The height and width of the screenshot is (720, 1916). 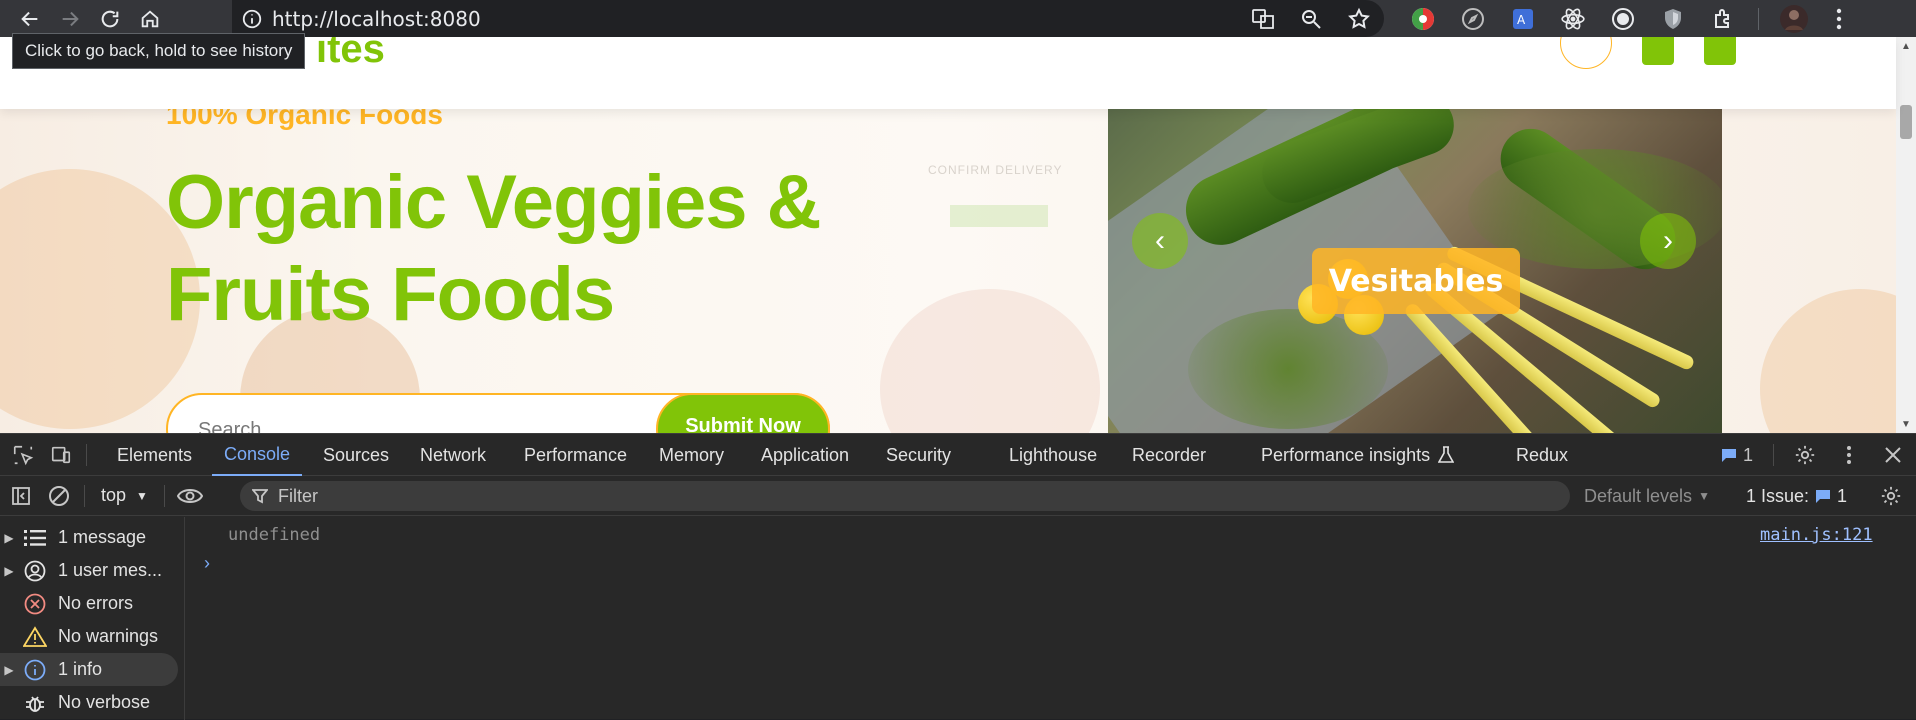 I want to click on tab-performance-insights: Performance insights, so click(x=1358, y=455).